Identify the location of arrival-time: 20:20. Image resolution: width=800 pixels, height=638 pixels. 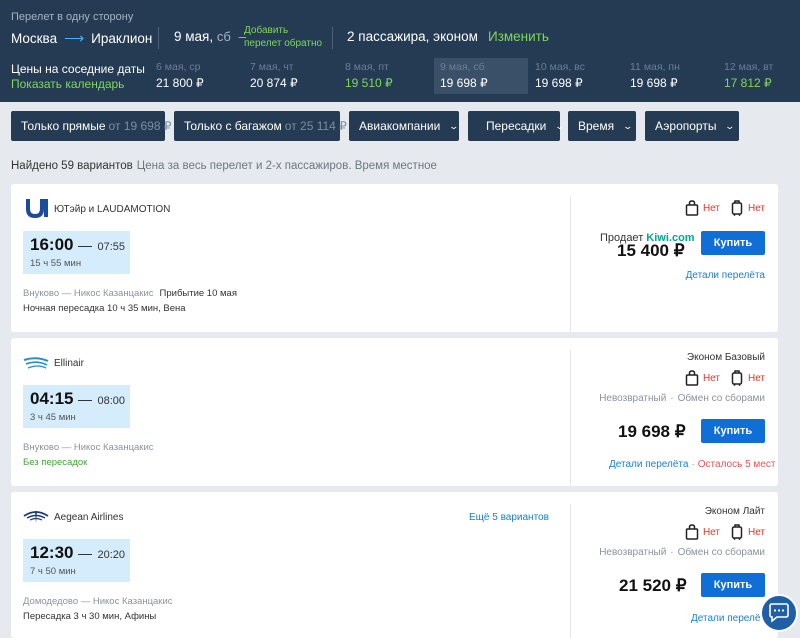
(111, 555).